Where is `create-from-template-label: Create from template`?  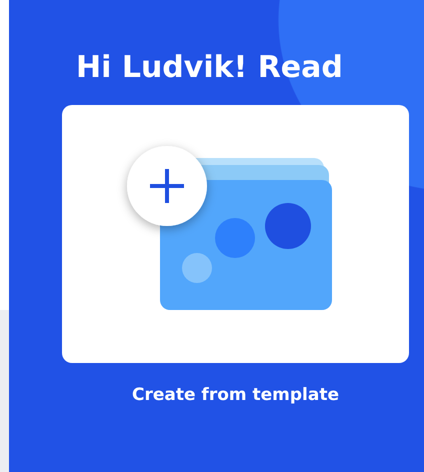
create-from-template-label: Create from template is located at coordinates (235, 395).